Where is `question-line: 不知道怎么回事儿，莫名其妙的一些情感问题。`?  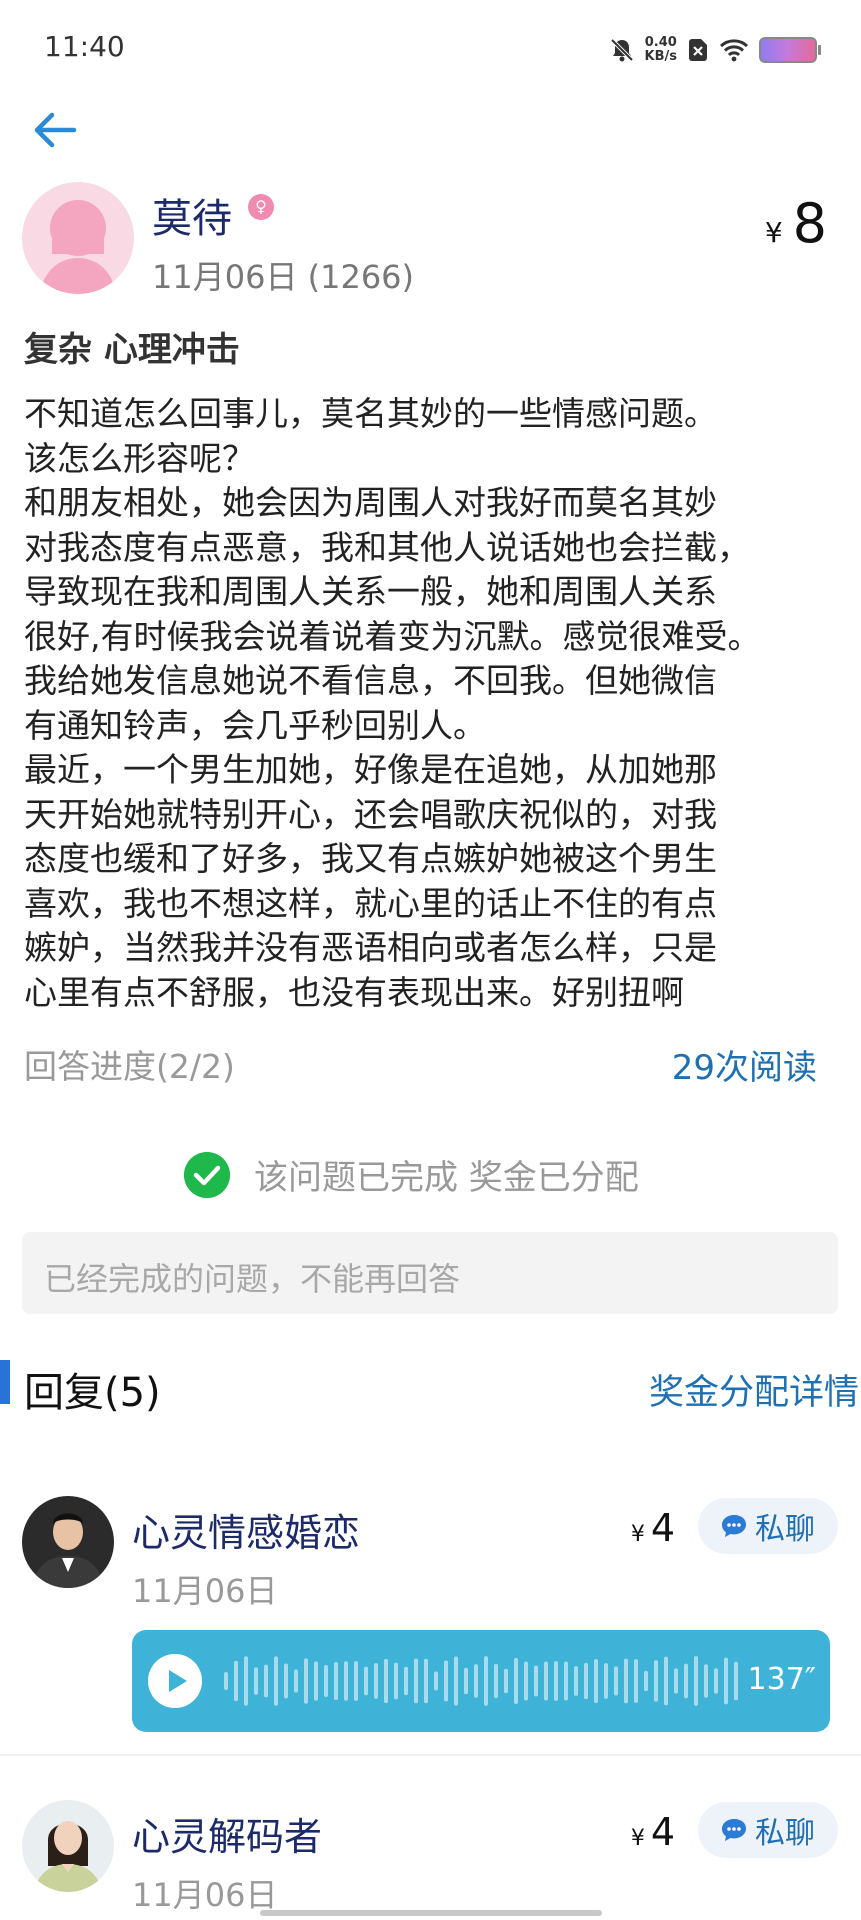 question-line: 不知道怎么回事儿，莫名其妙的一些情感问题。 is located at coordinates (370, 413).